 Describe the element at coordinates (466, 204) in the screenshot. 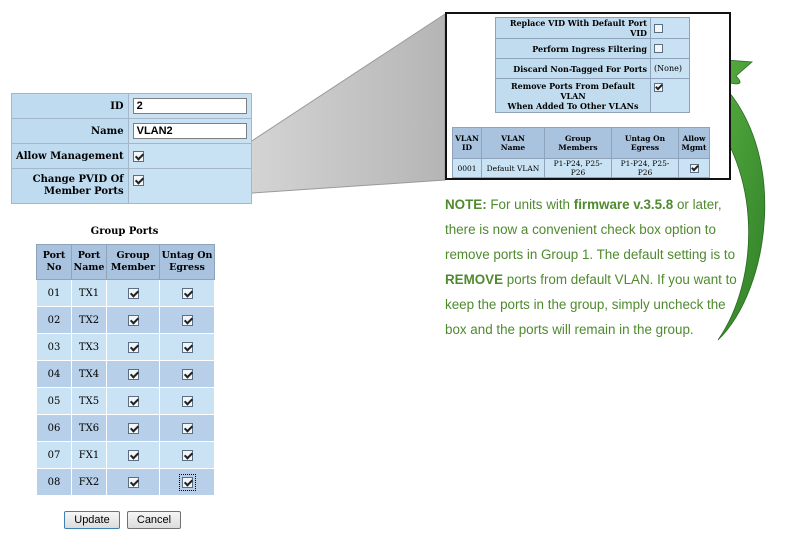

I see `note-prefix: NOTE:` at that location.